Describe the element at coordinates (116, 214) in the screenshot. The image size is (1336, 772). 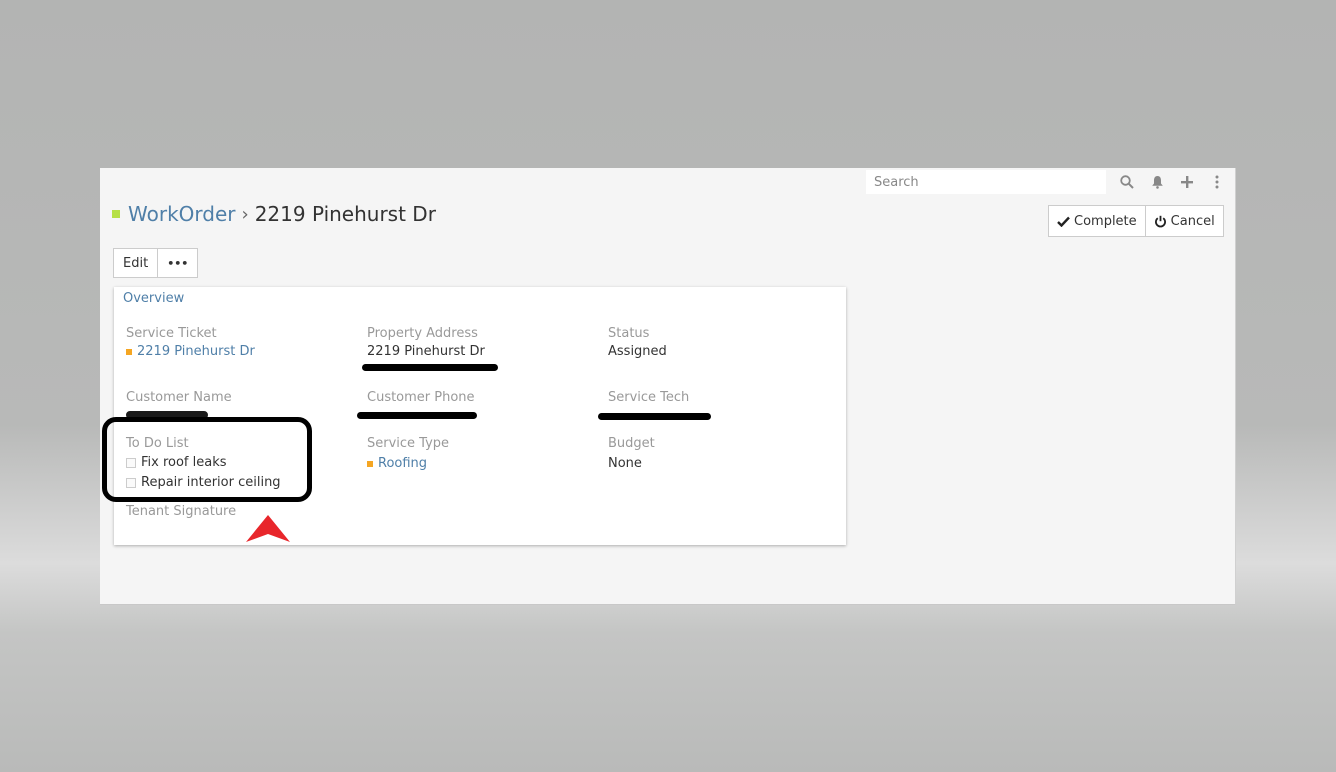
I see `record-color-marker` at that location.